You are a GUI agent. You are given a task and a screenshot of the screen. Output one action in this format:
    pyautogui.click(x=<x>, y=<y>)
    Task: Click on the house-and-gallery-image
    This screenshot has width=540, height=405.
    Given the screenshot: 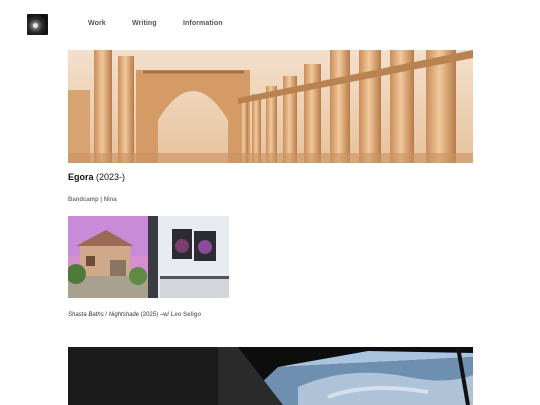 What is the action you would take?
    pyautogui.click(x=148, y=257)
    